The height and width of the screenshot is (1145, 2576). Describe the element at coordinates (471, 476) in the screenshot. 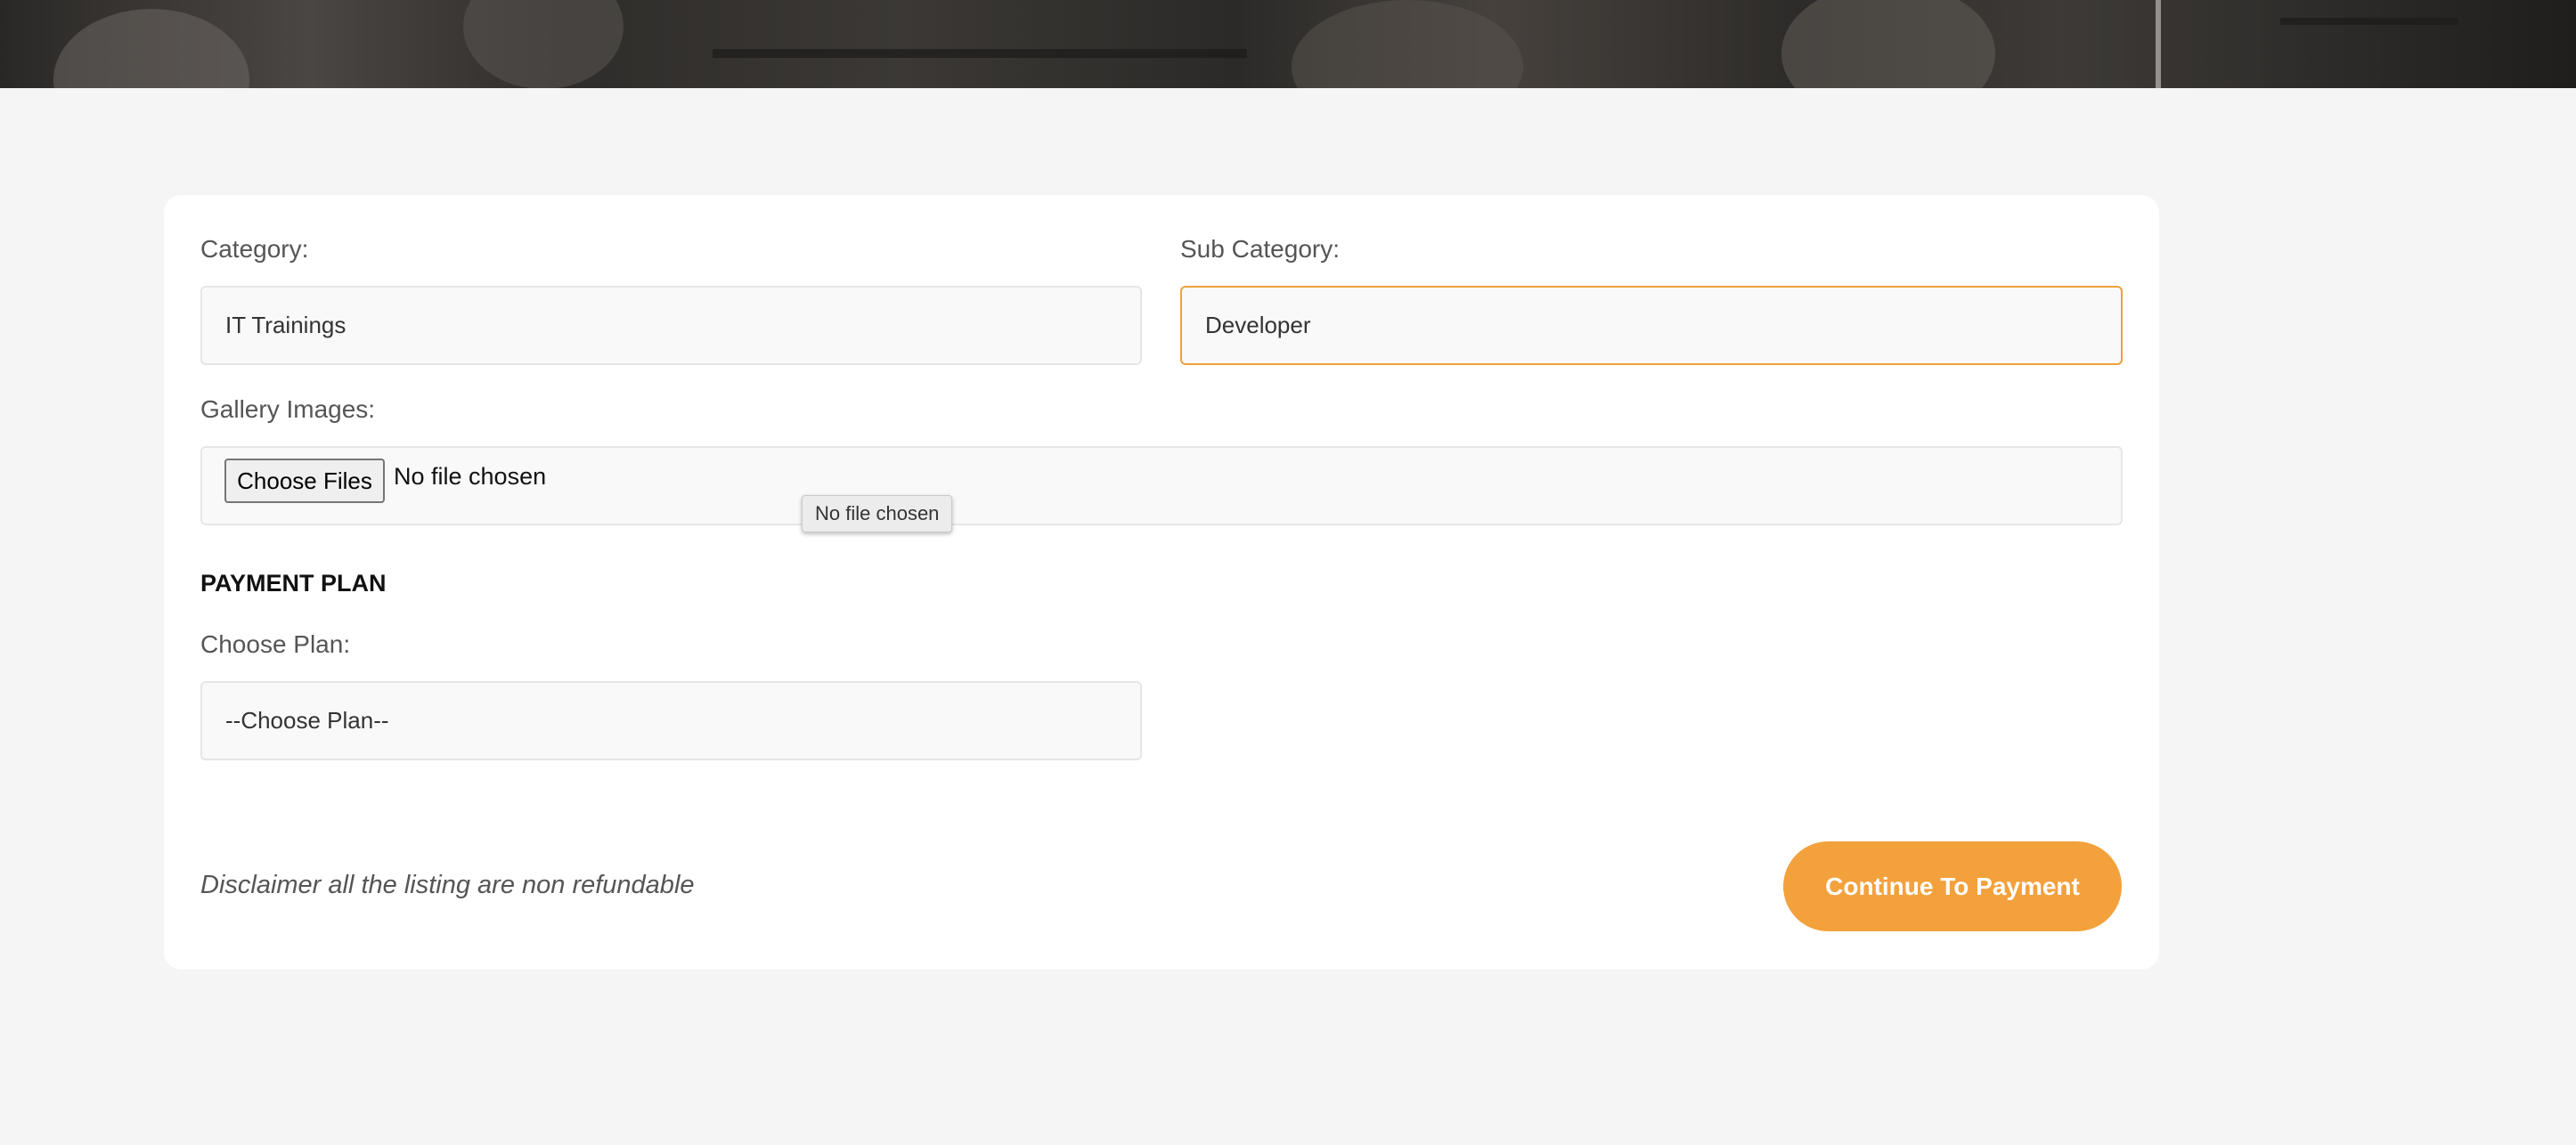

I see `file-status-text: No file chosen` at that location.